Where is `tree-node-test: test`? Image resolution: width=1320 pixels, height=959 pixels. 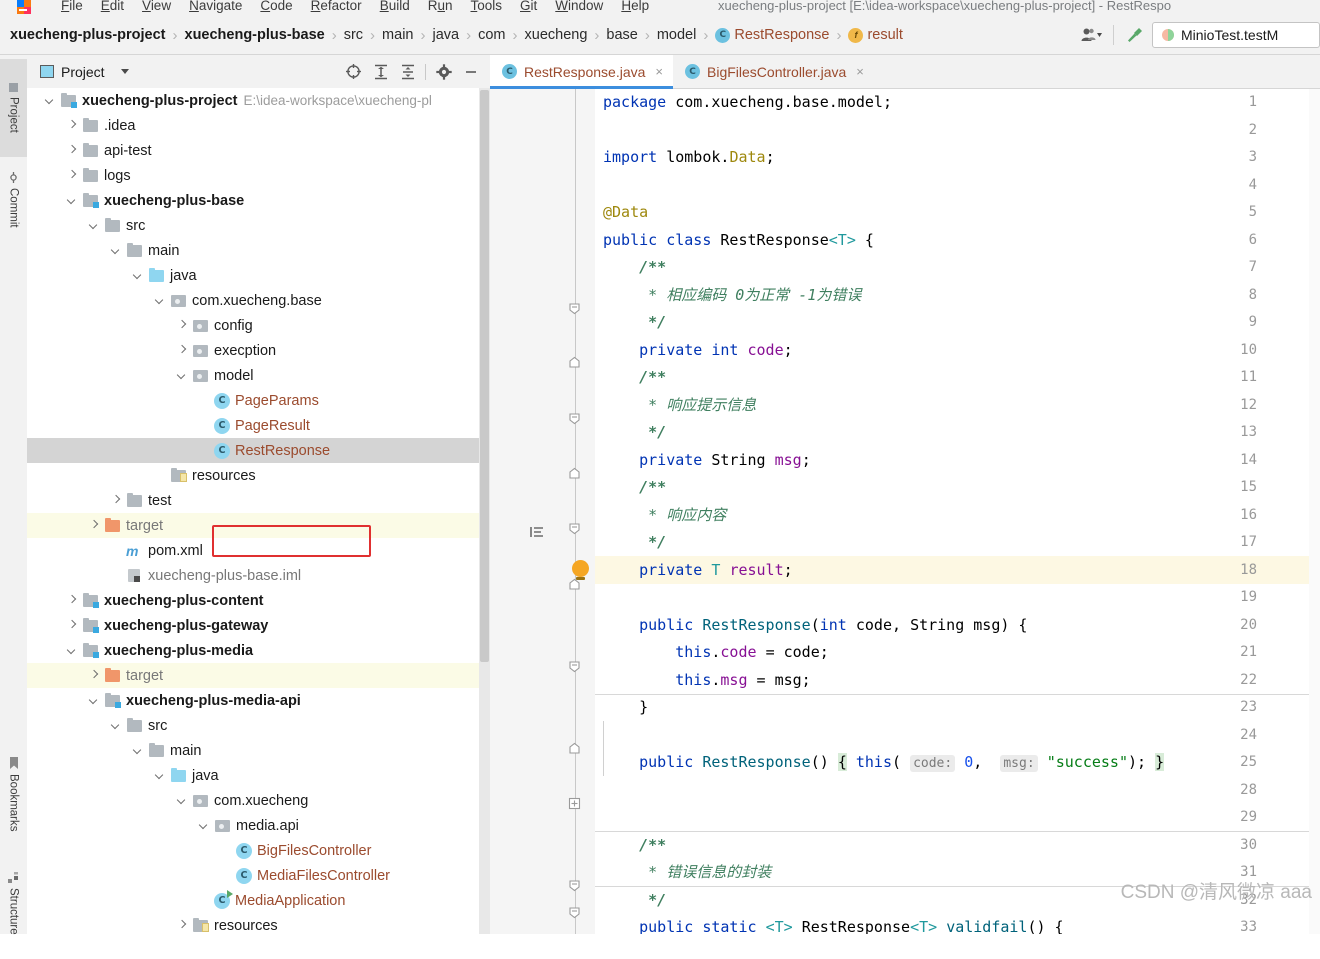 tree-node-test: test is located at coordinates (258, 500).